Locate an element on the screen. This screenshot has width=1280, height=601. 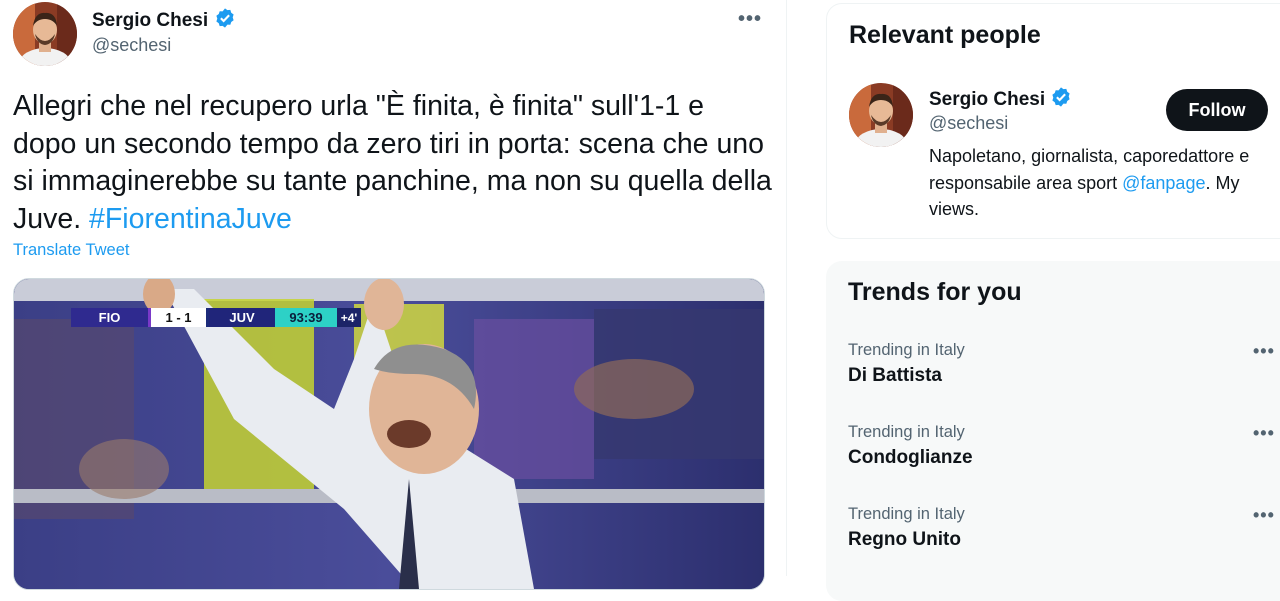
bio-mention-link: @fanpage is located at coordinates (1163, 183).